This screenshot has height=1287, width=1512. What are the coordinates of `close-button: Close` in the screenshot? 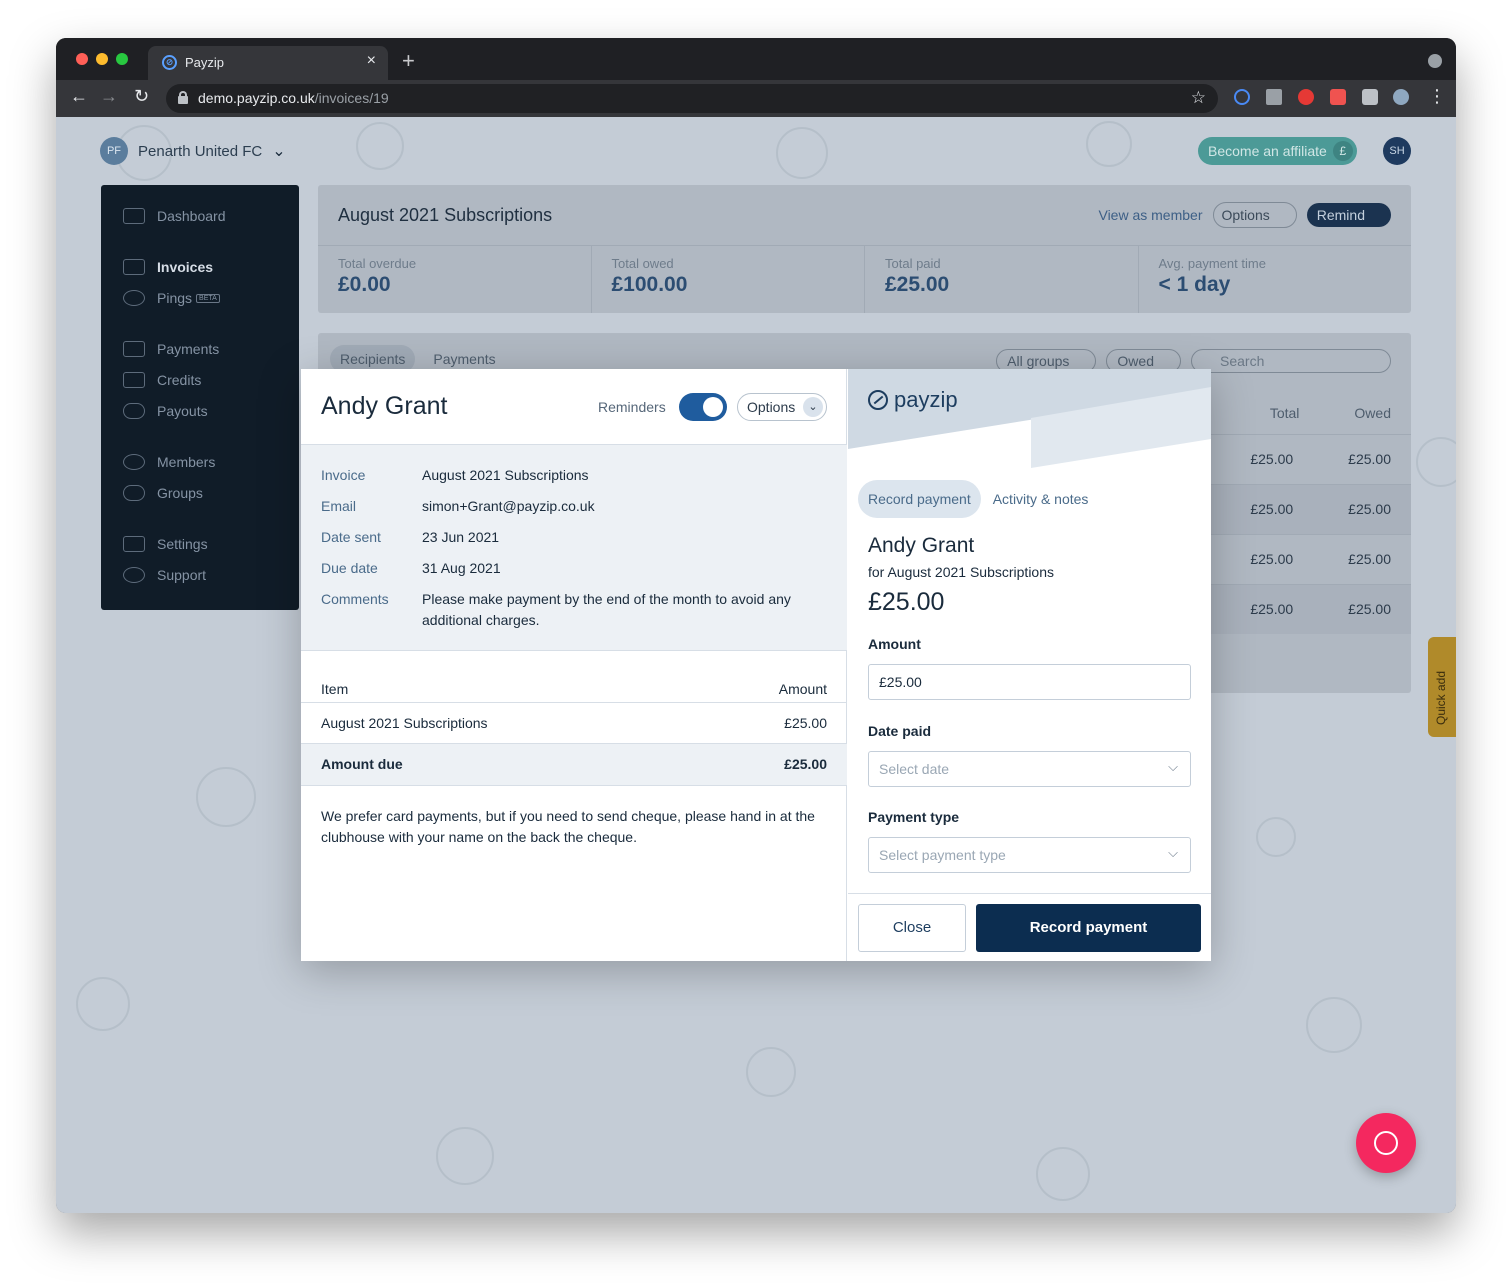 It's located at (912, 928).